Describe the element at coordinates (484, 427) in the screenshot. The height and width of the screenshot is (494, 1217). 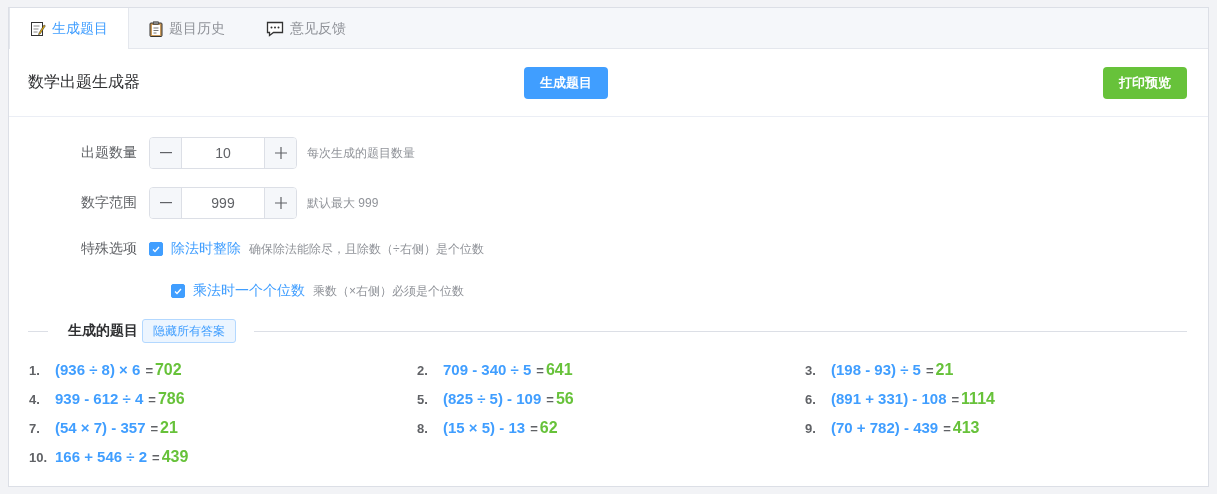
I see `expression-text: (15 × 5) - 13` at that location.